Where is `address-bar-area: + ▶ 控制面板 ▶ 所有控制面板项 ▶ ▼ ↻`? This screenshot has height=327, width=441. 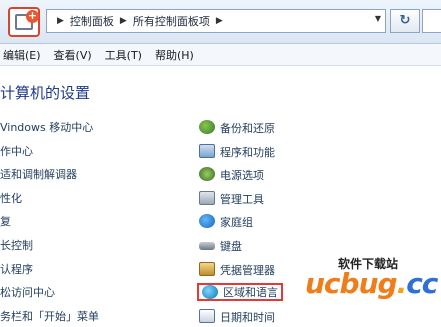
address-bar-area: + ▶ 控制面板 ▶ 所有控制面板项 ▶ ▼ ↻ is located at coordinates (220, 22).